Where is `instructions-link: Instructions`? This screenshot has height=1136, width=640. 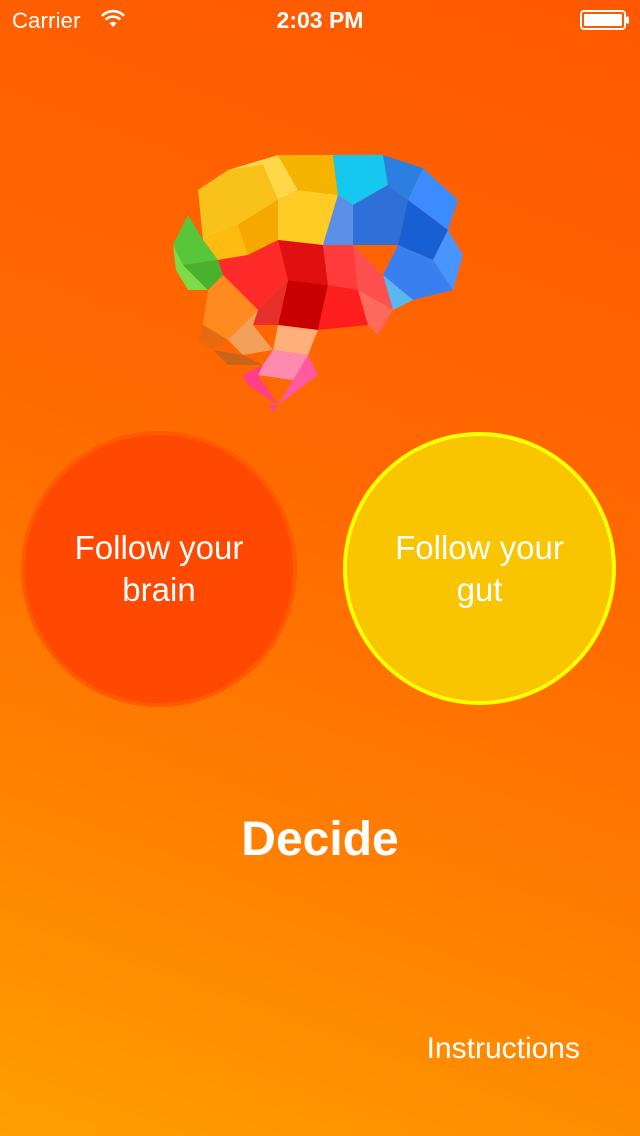 instructions-link: Instructions is located at coordinates (485, 1049).